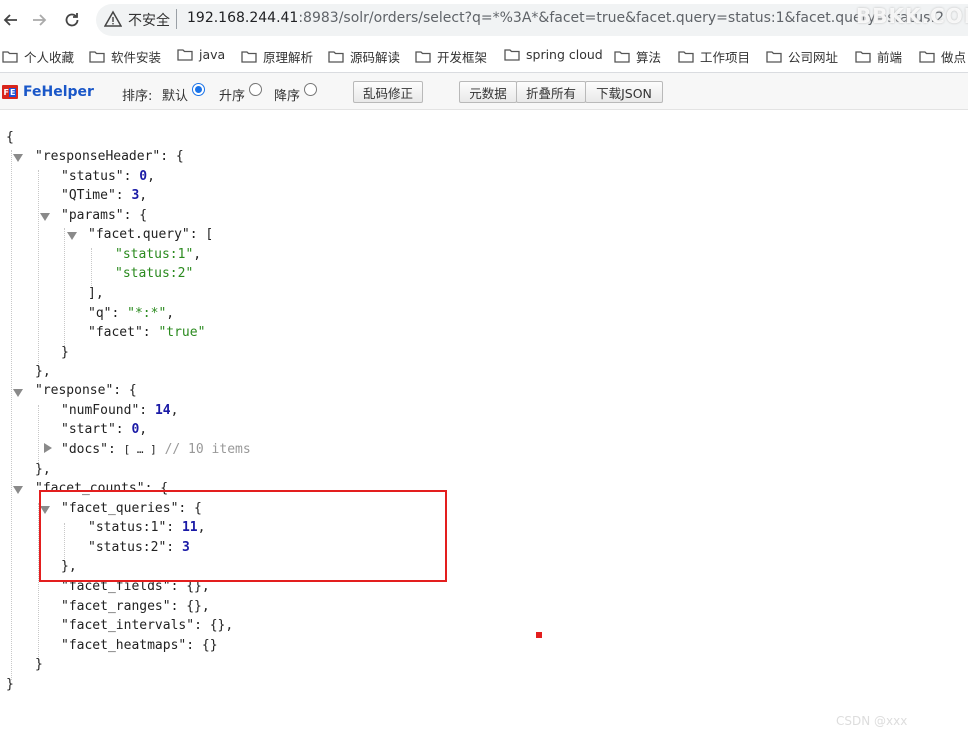 The image size is (968, 737). Describe the element at coordinates (147, 313) in the screenshot. I see `json-value: "*:*"` at that location.